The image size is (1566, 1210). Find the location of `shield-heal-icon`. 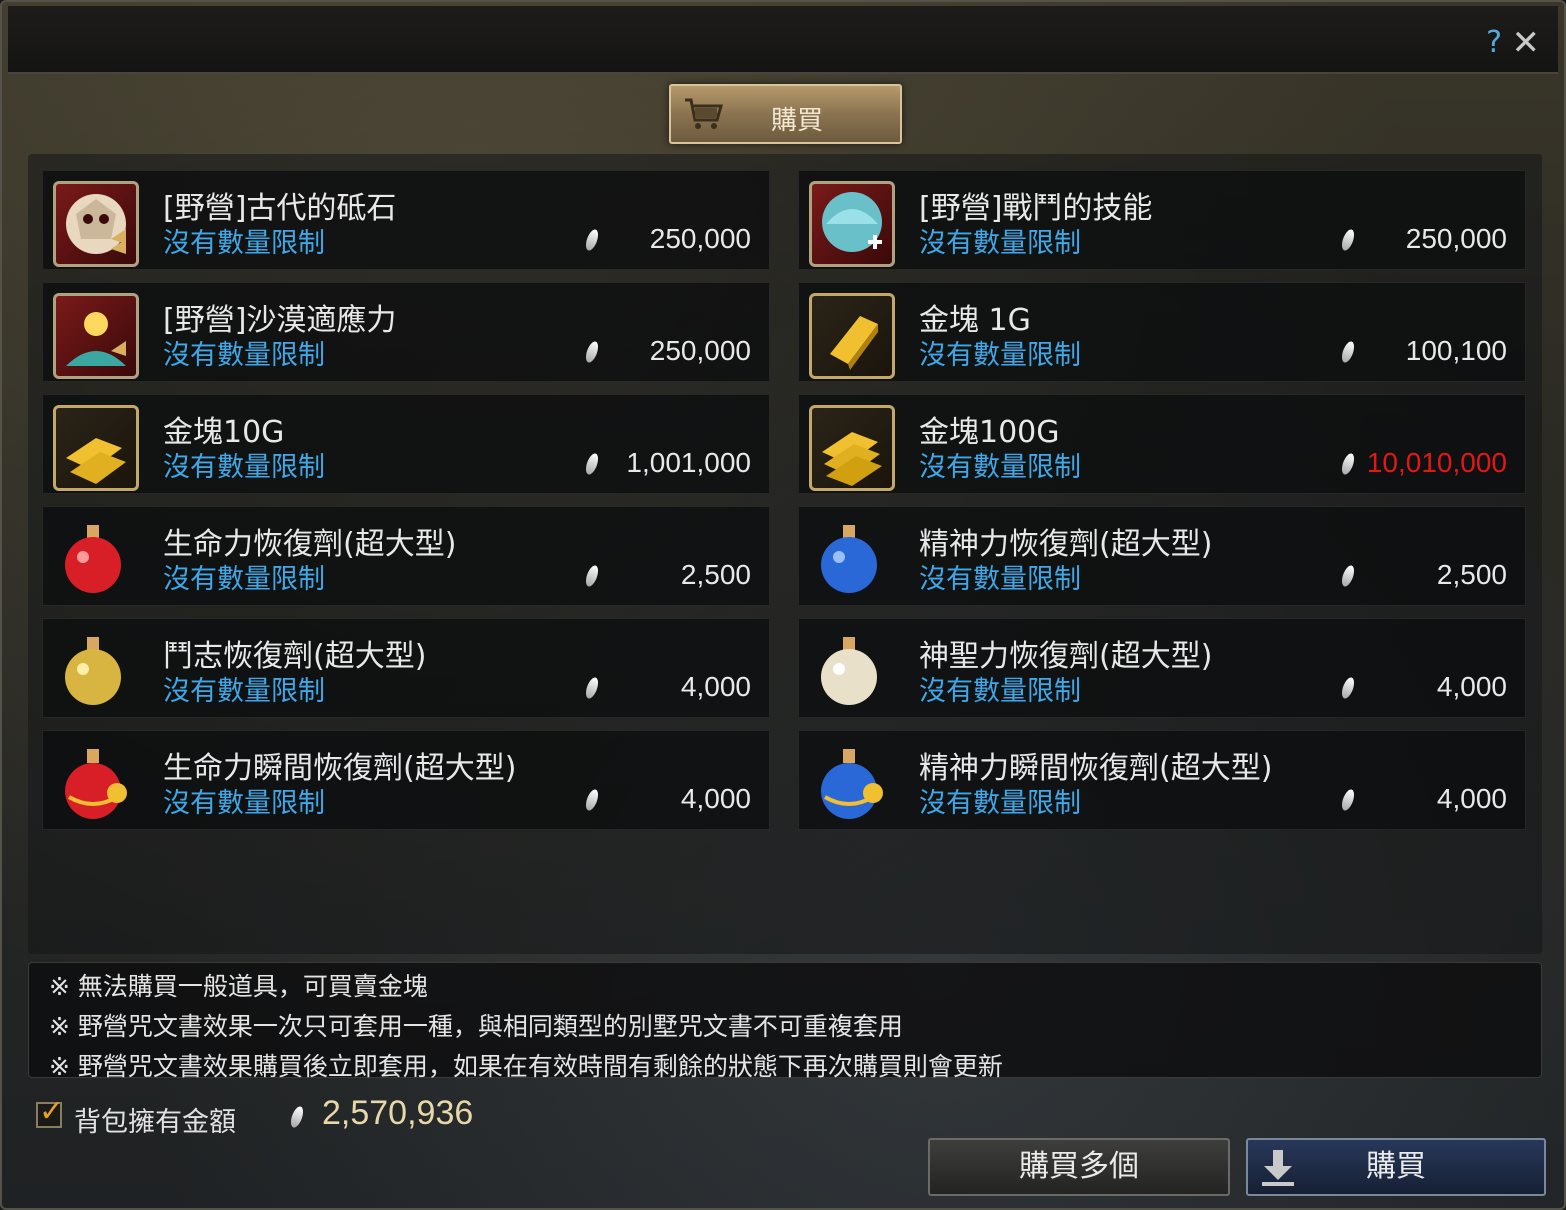

shield-heal-icon is located at coordinates (852, 222).